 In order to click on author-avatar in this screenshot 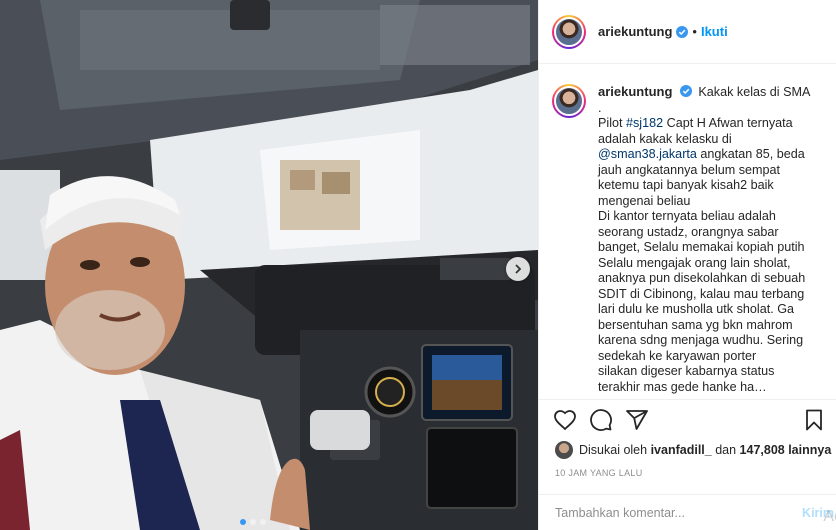, I will do `click(569, 31)`.